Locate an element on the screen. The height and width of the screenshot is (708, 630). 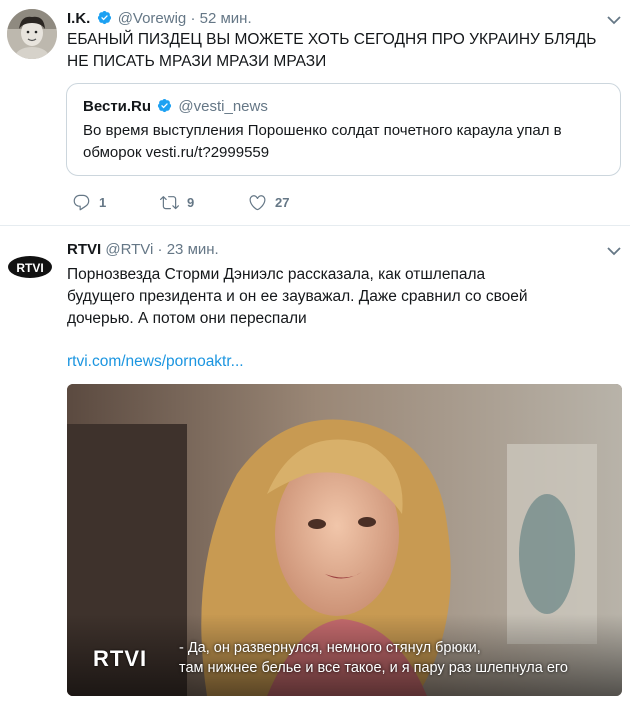
author-name: I.K. is located at coordinates (78, 18).